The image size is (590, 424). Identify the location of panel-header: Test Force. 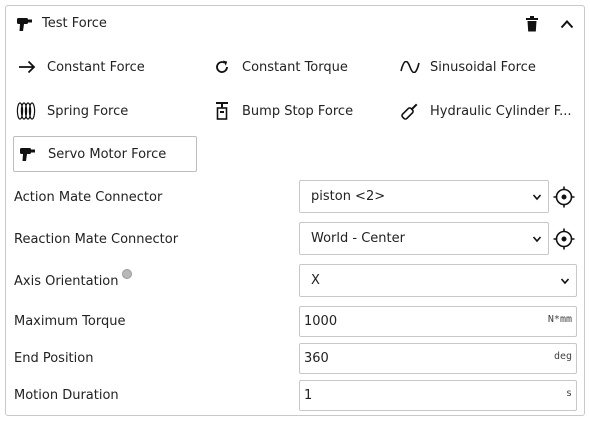
(295, 24).